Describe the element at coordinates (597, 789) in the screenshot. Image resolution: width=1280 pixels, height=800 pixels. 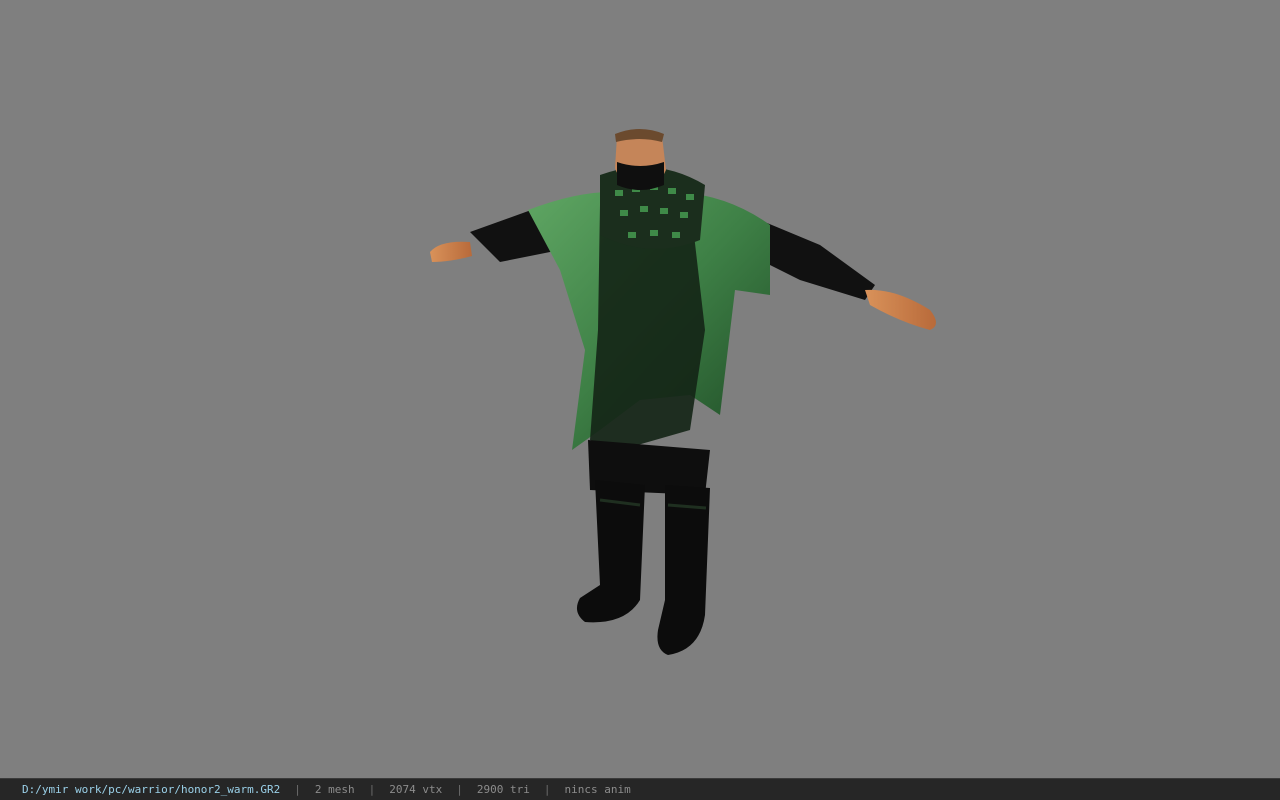
I see `animation-status: nincs anim` at that location.